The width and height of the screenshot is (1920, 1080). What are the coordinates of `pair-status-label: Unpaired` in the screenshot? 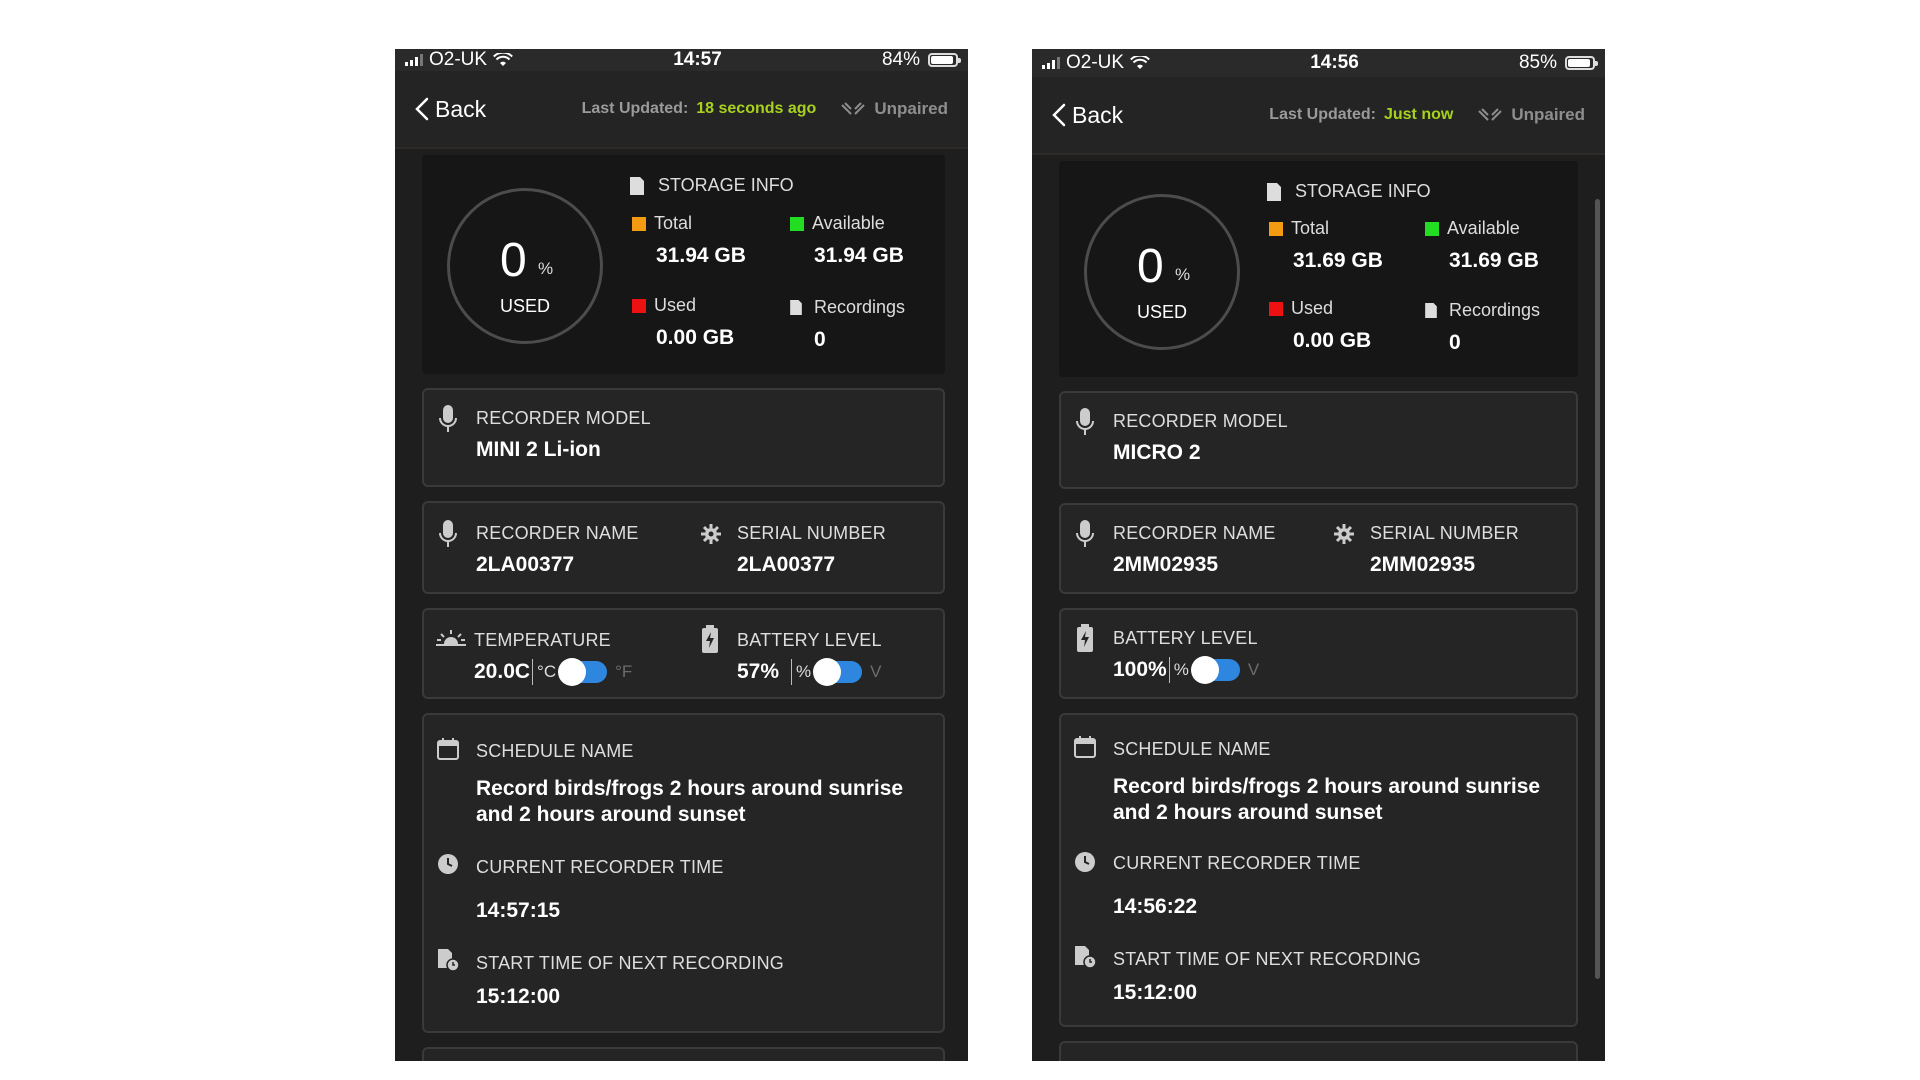 It's located at (911, 108).